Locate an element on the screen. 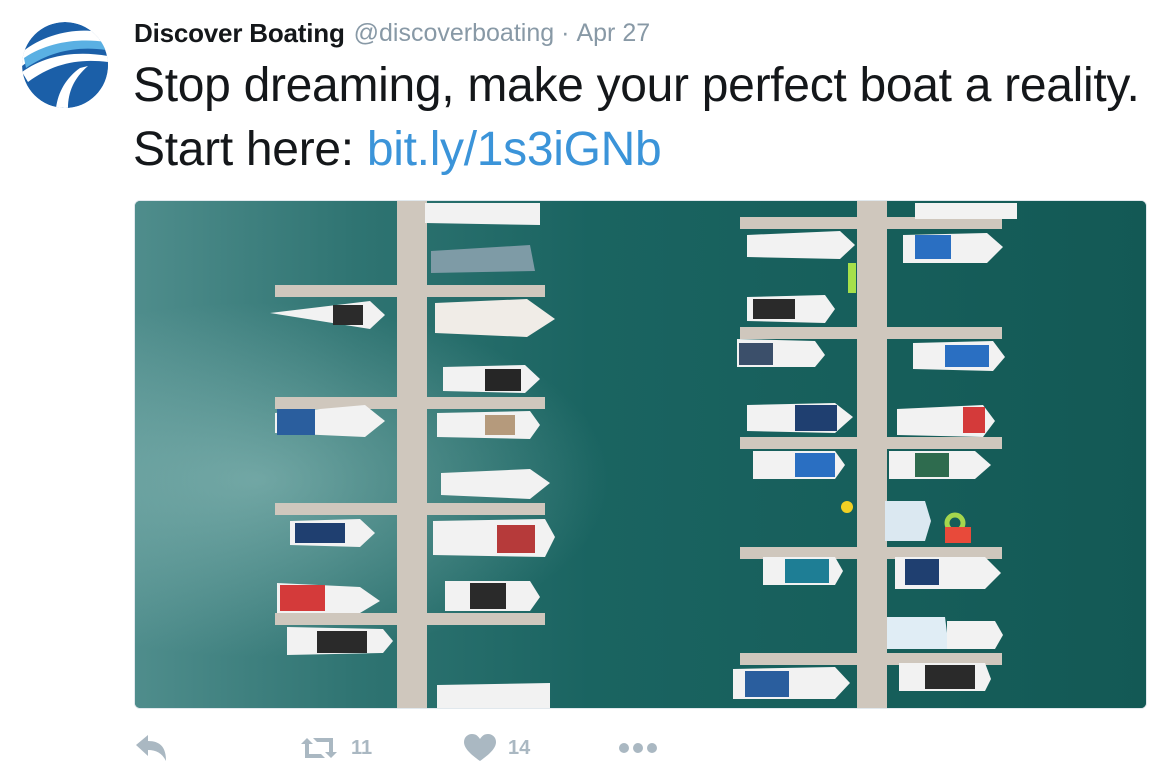 This screenshot has width=1166, height=778. tweet-actions: 11 14 is located at coordinates (634, 748).